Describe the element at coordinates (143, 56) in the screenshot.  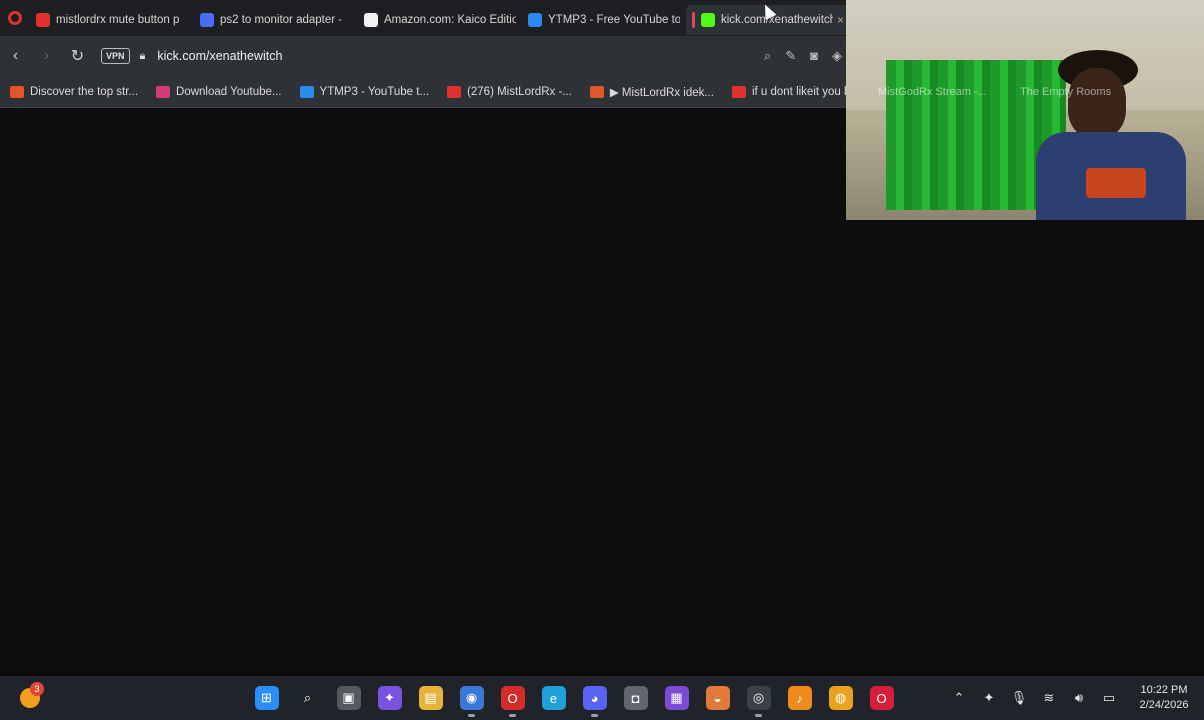
I see `lock-icon: 🔒︎` at that location.